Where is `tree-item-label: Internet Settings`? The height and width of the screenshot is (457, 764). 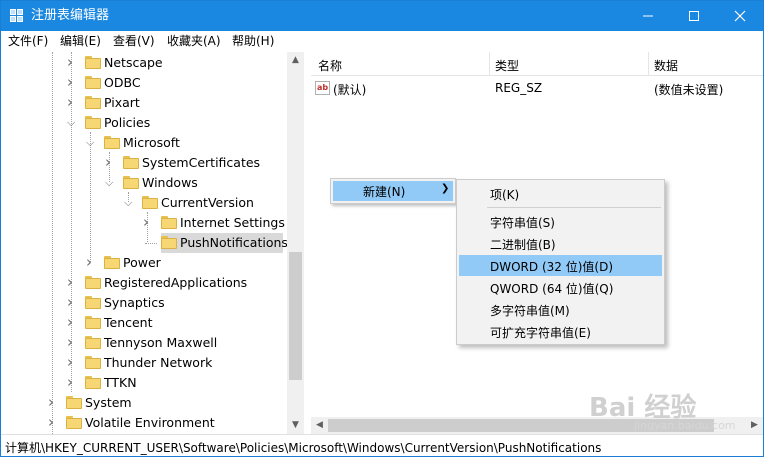
tree-item-label: Internet Settings is located at coordinates (232, 222).